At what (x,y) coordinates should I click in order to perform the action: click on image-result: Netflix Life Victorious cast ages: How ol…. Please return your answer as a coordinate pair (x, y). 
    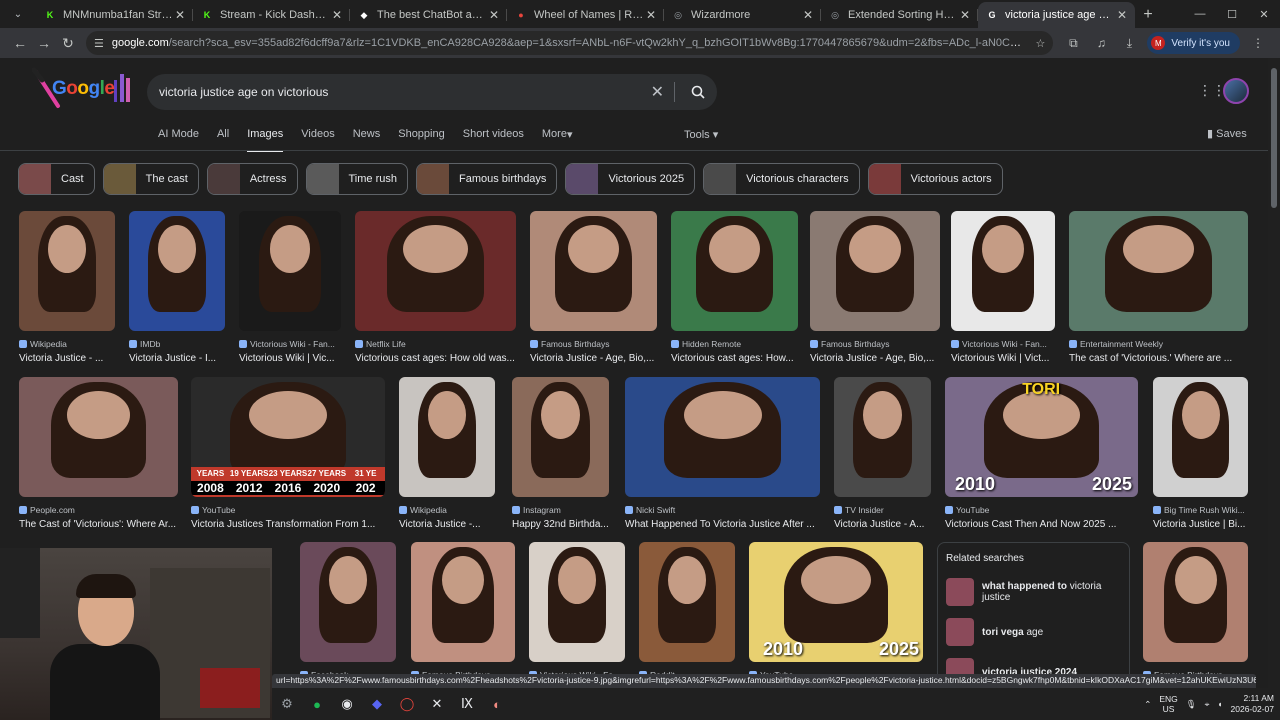
    Looking at the image, I should click on (435, 287).